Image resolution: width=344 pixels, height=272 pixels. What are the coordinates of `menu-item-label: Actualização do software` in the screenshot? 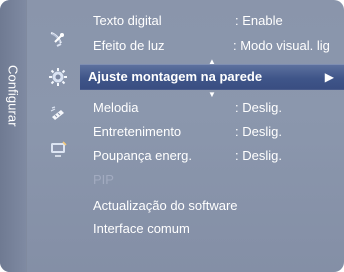 It's located at (165, 205).